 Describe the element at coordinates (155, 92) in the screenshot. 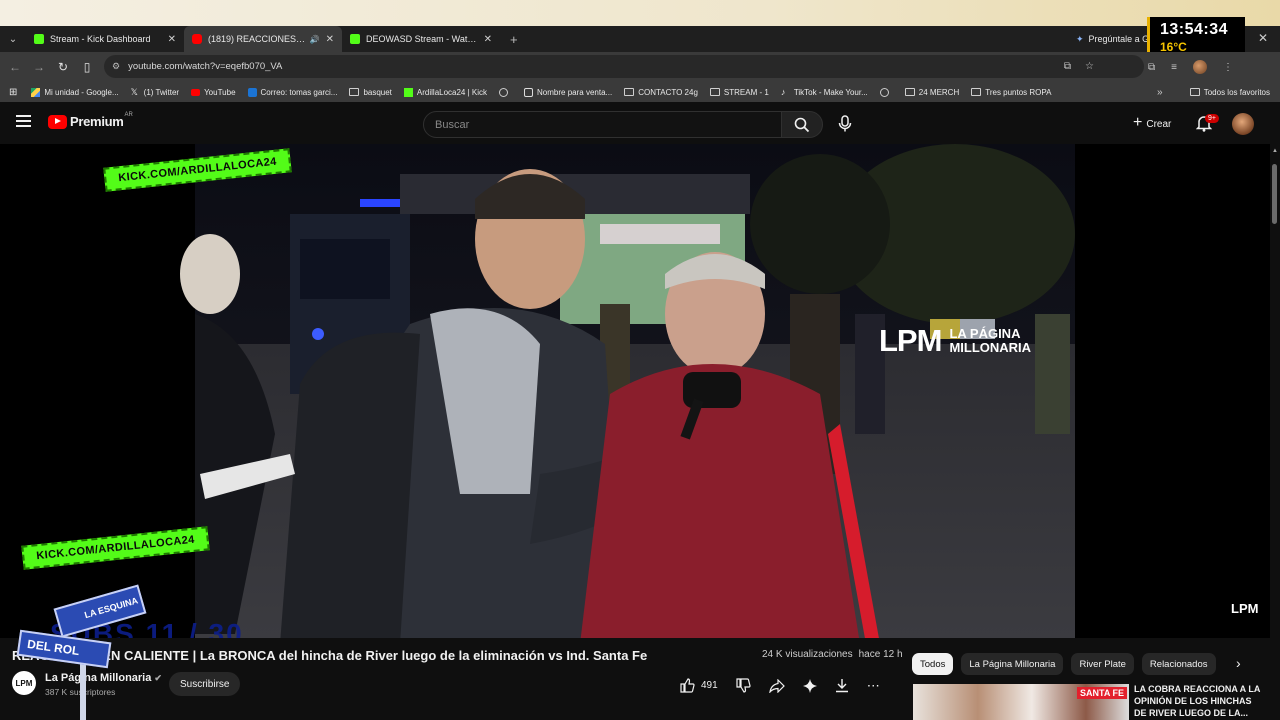

I see `bookmark-twitter: 𝕏 (1) Twitter` at that location.